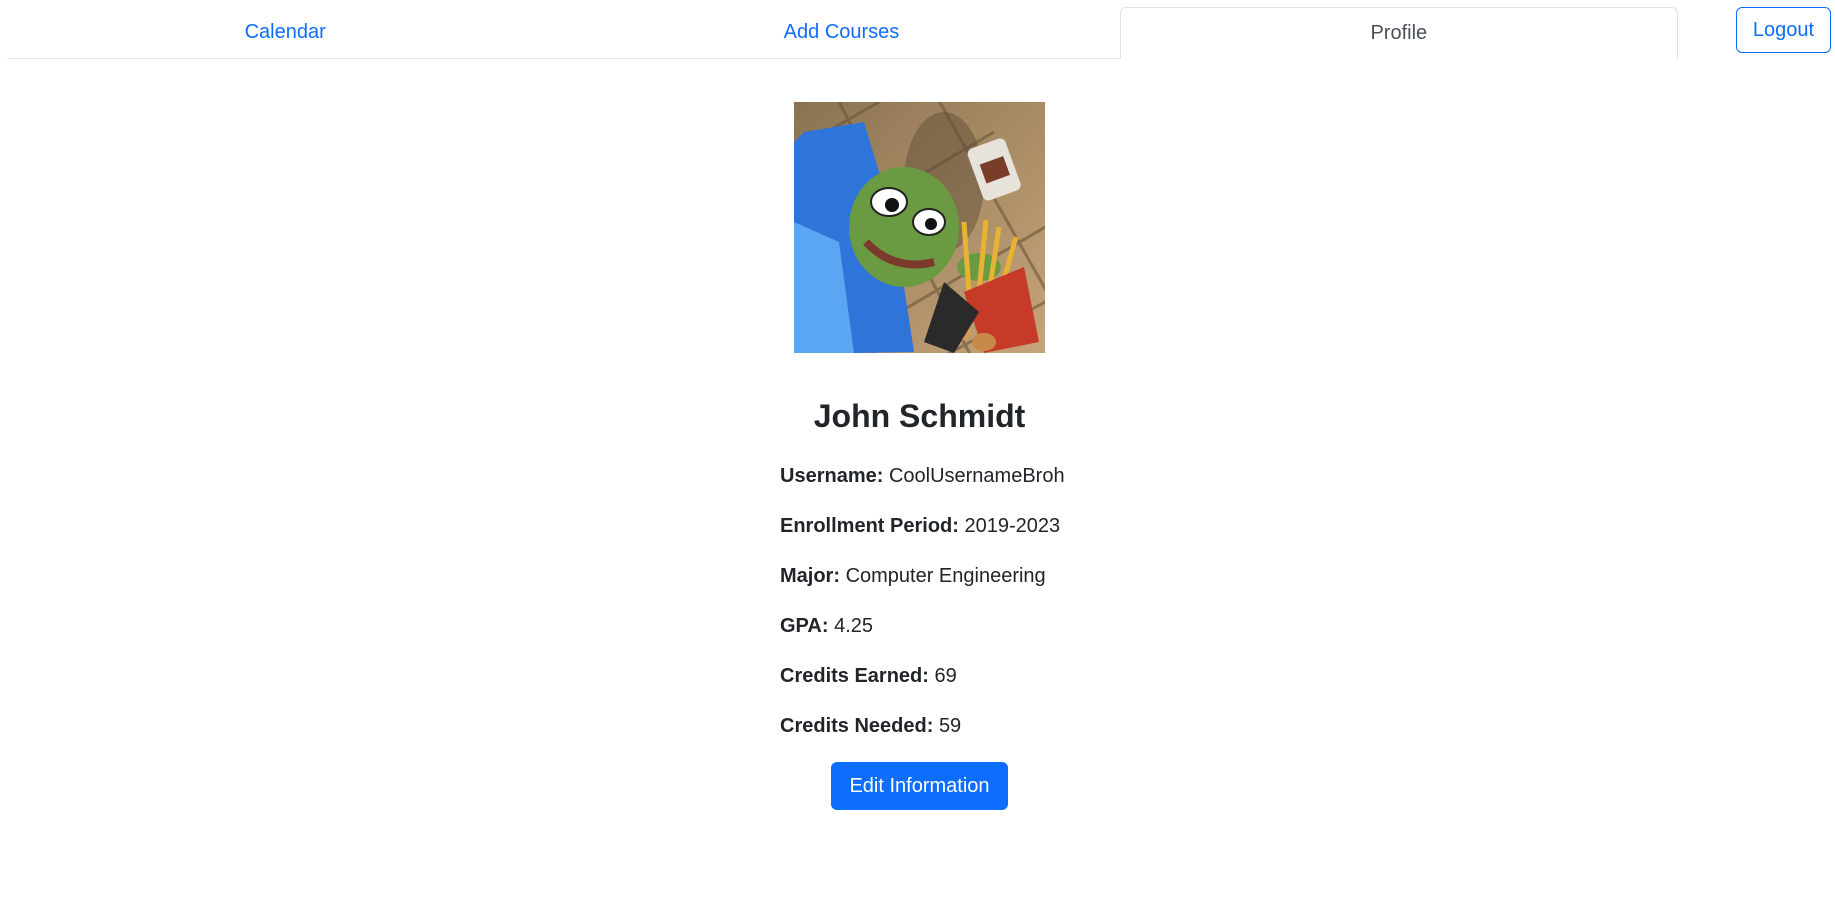  I want to click on tab-calendar: Calendar, so click(285, 32).